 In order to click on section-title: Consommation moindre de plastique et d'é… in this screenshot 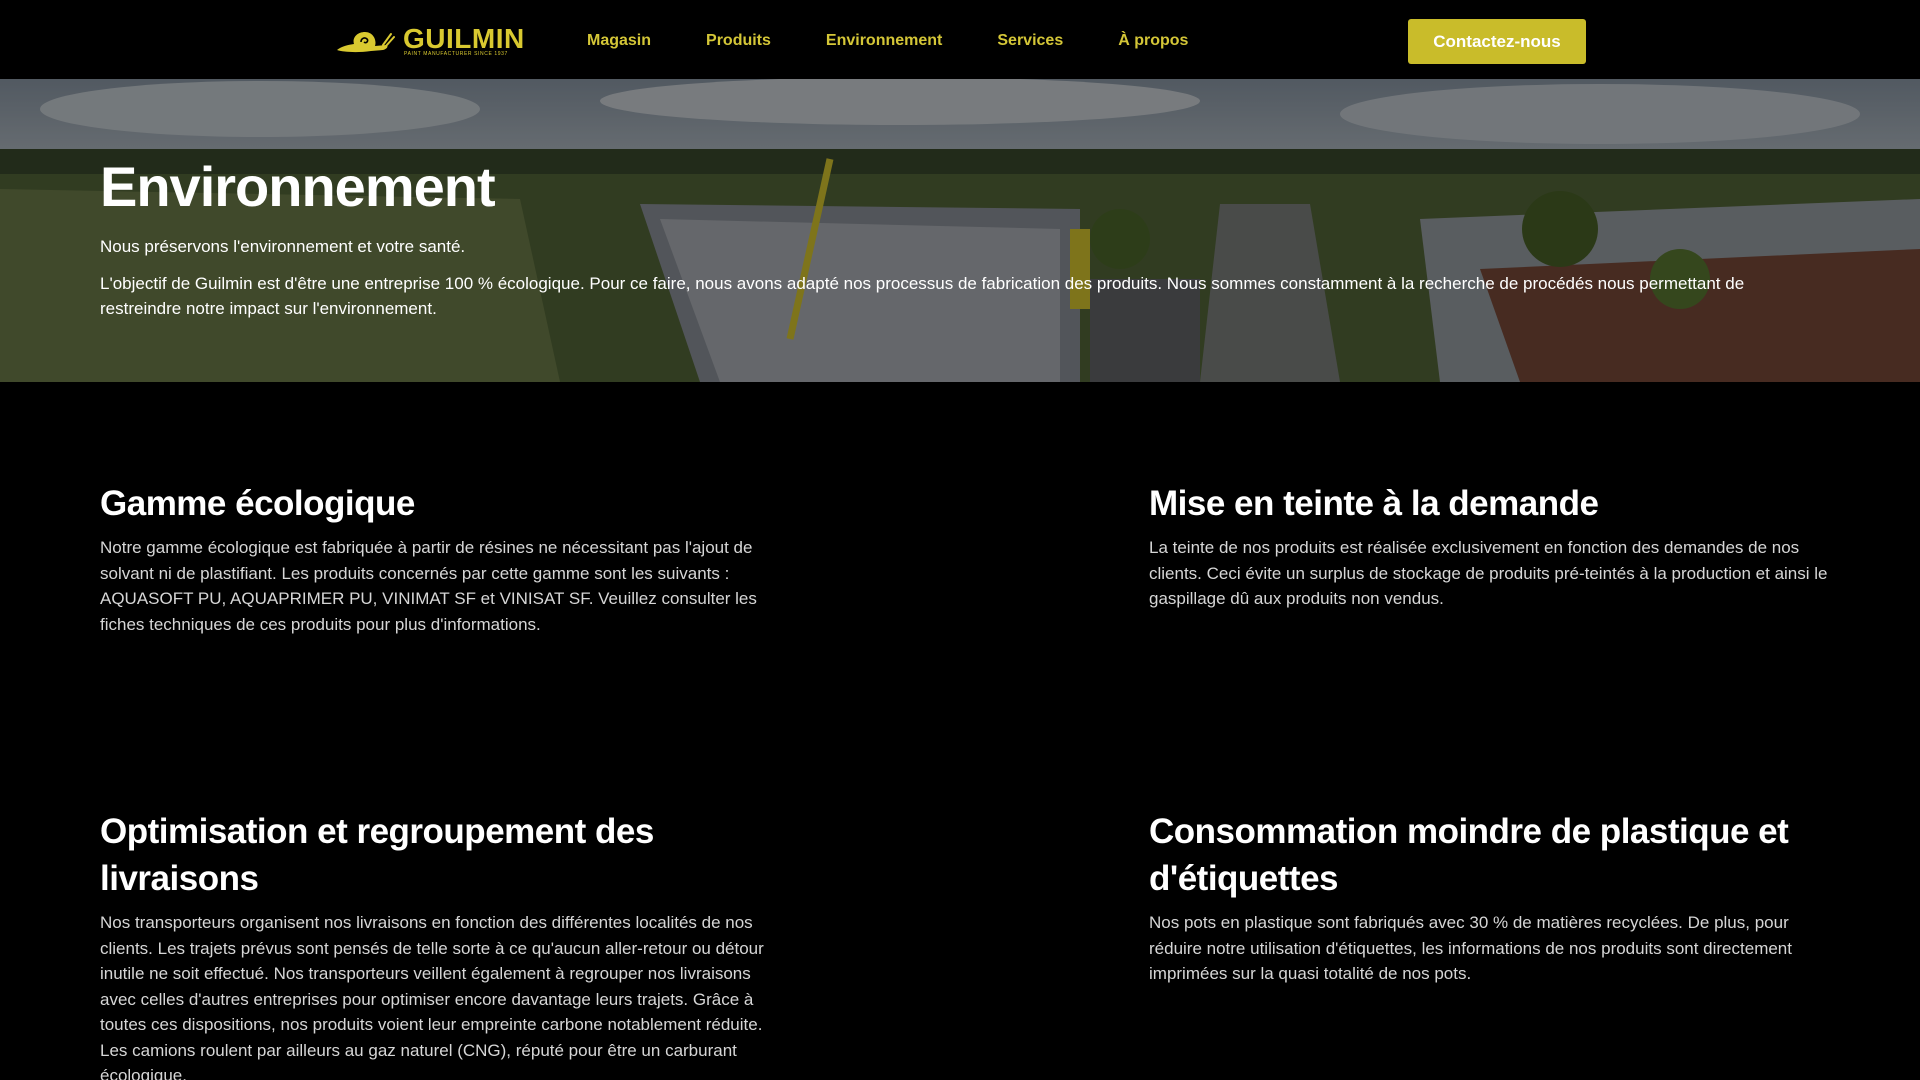, I will do `click(1469, 855)`.